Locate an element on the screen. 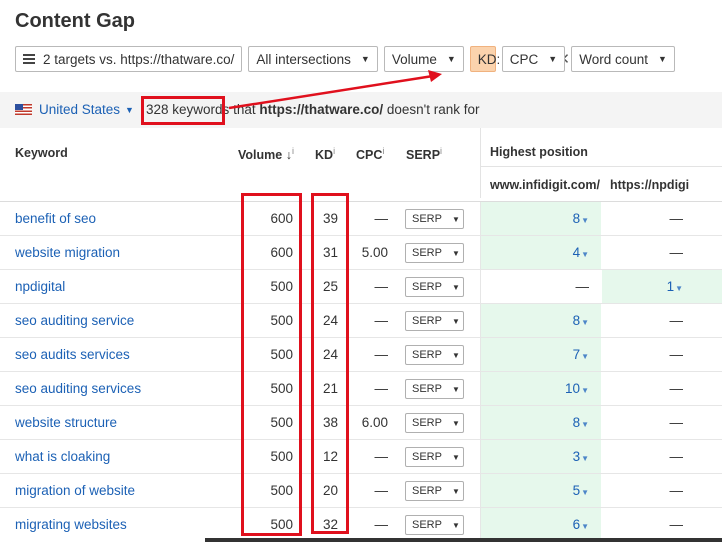 The width and height of the screenshot is (722, 542). bottom-edge is located at coordinates (463, 540).